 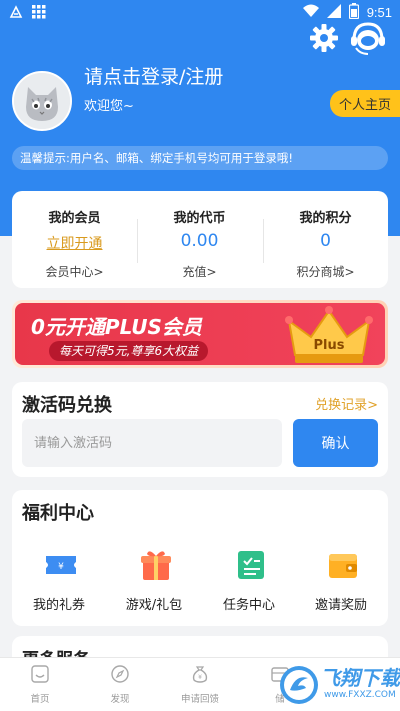 What do you see at coordinates (343, 566) in the screenshot?
I see `wallet-icon` at bounding box center [343, 566].